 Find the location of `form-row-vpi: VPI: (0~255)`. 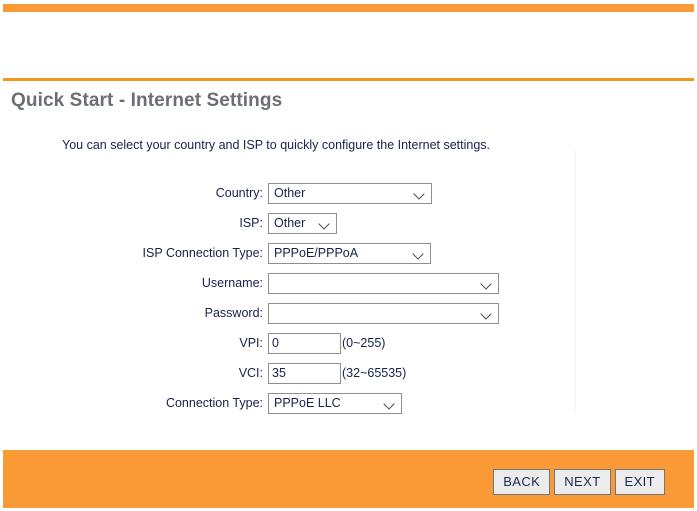

form-row-vpi: VPI: (0~255) is located at coordinates (280, 343).